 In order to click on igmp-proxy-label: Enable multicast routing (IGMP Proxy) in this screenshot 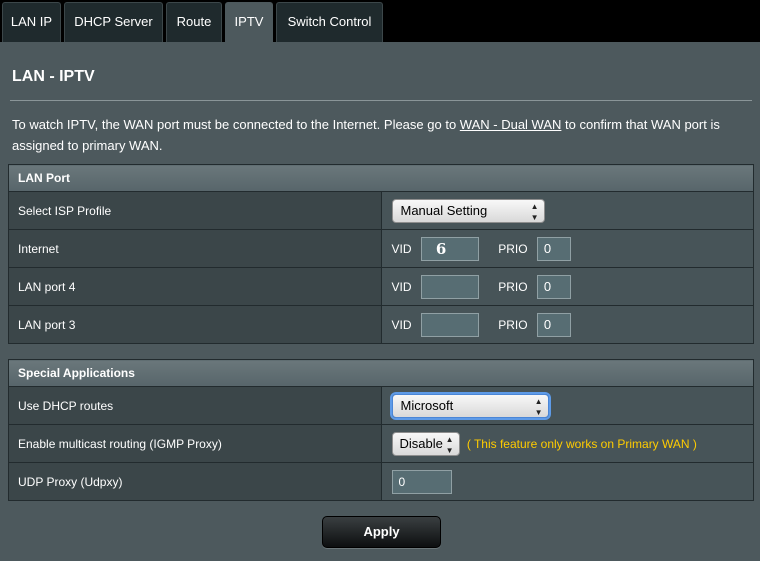, I will do `click(195, 443)`.